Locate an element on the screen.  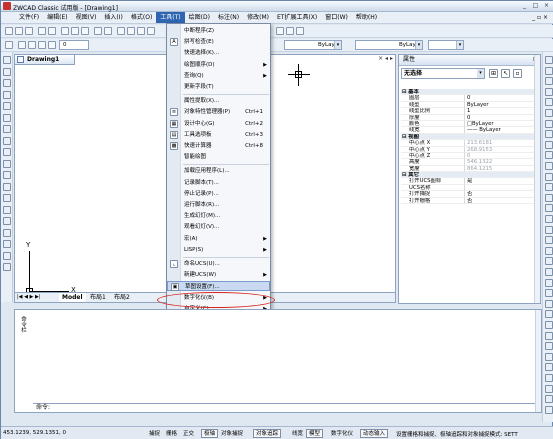
offset-icon is located at coordinates (549, 91).